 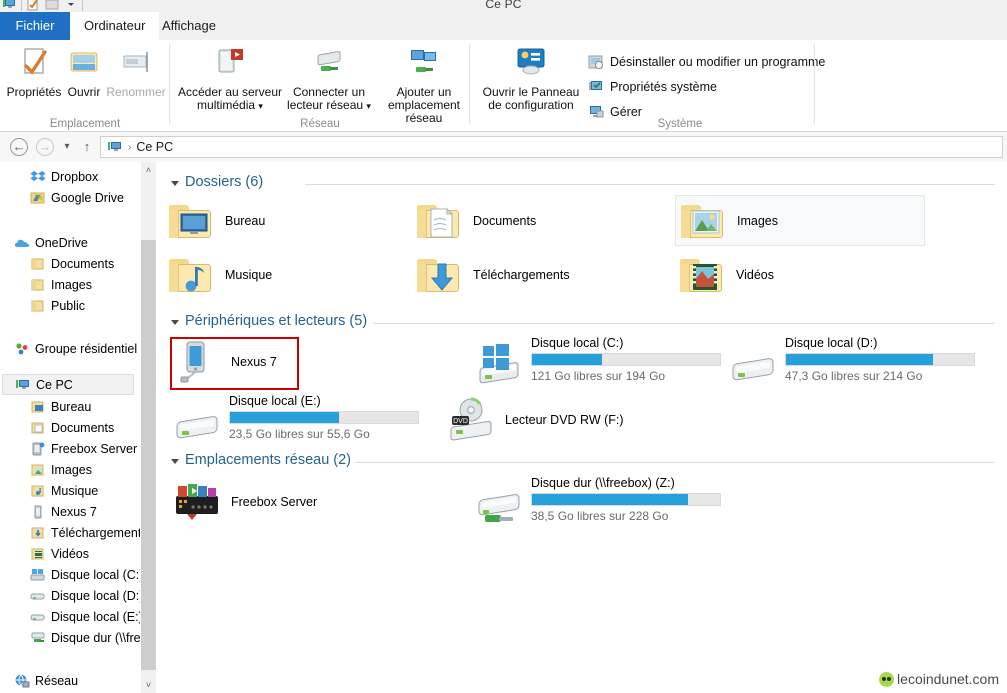 I want to click on section-header-dossiers: Dossiers (6), so click(x=217, y=182).